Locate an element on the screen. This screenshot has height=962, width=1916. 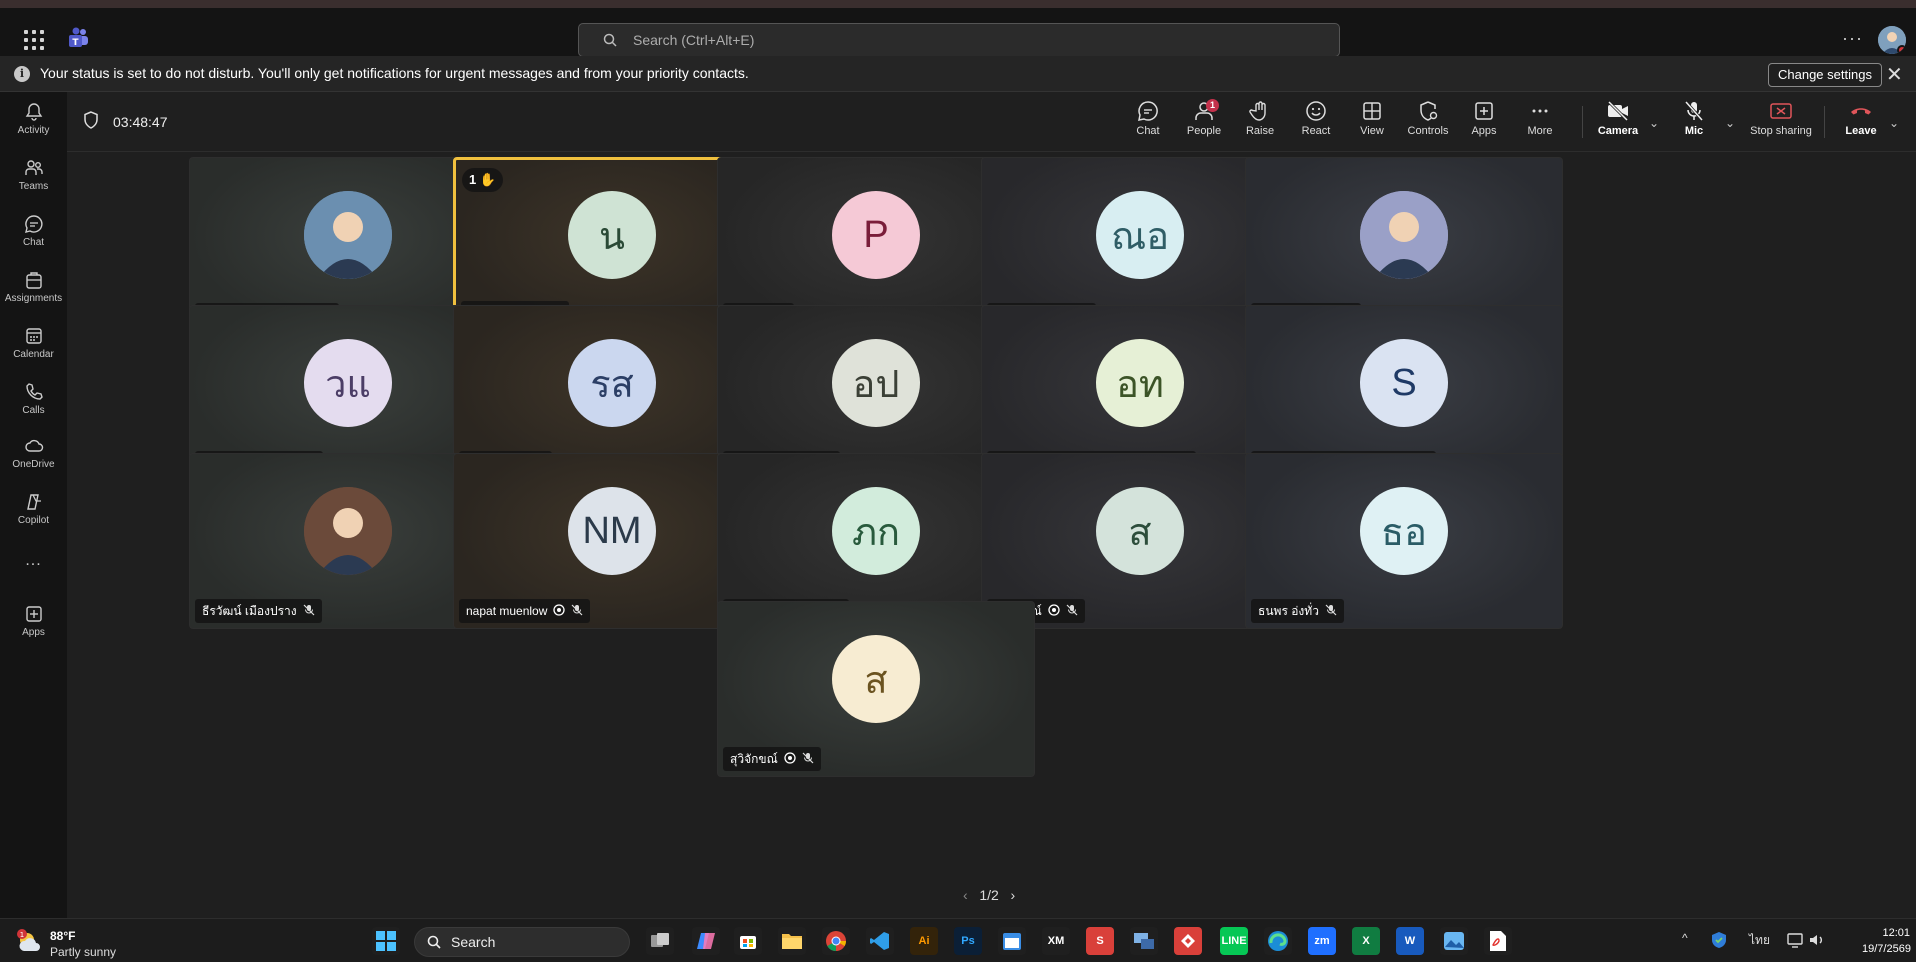
windows-start-icon is located at coordinates (386, 941).